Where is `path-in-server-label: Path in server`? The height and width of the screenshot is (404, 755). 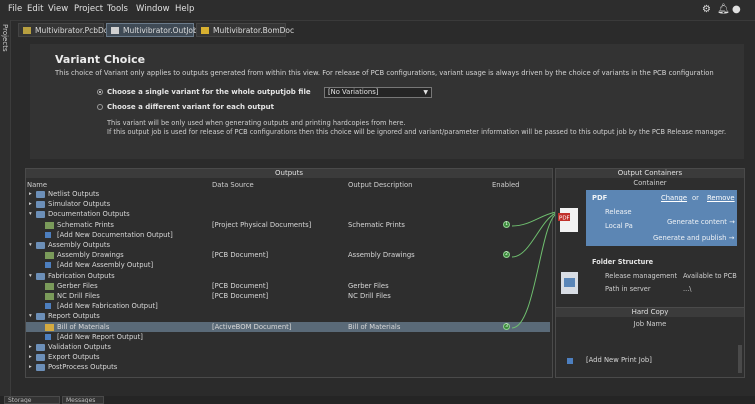
path-in-server-label: Path in server is located at coordinates (628, 289).